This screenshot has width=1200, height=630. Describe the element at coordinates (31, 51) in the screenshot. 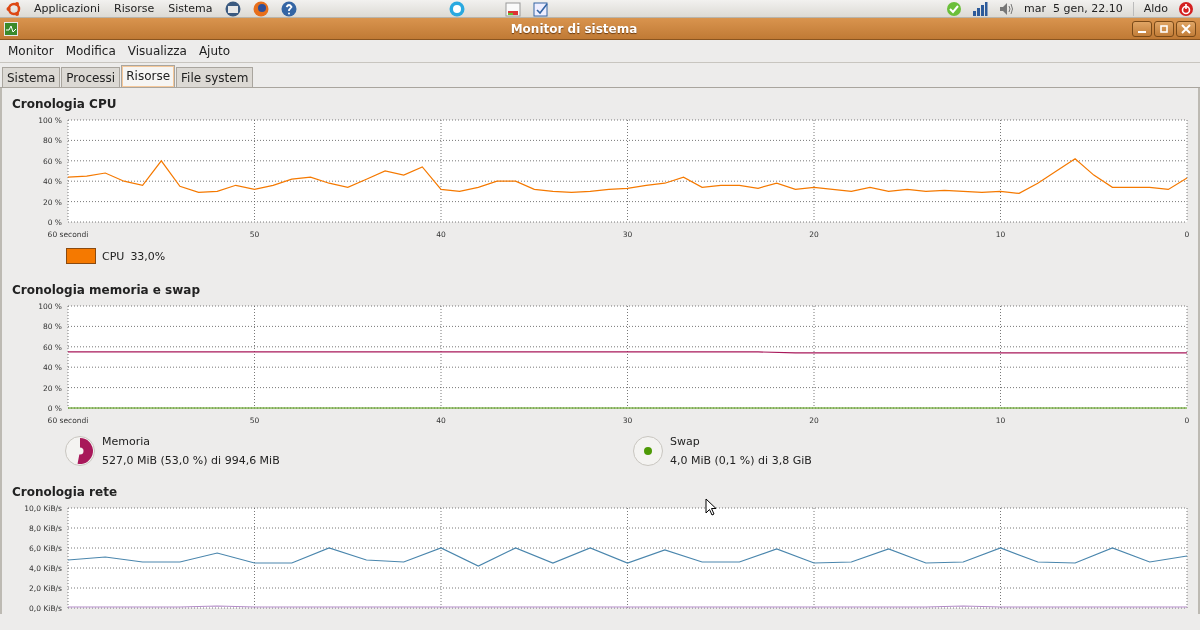

I see `menu-item: Monitor` at that location.